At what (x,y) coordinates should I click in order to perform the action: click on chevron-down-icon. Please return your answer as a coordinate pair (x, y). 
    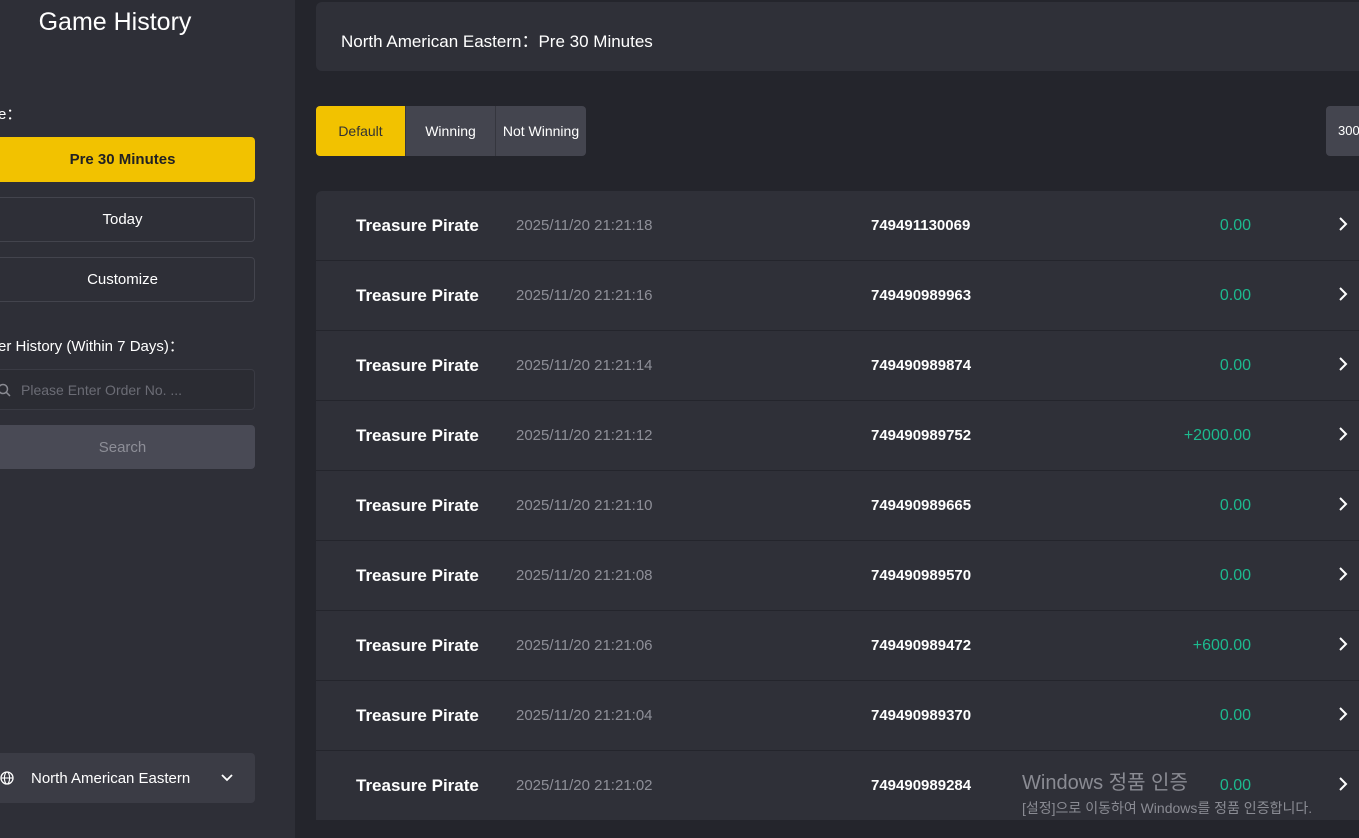
    Looking at the image, I should click on (227, 778).